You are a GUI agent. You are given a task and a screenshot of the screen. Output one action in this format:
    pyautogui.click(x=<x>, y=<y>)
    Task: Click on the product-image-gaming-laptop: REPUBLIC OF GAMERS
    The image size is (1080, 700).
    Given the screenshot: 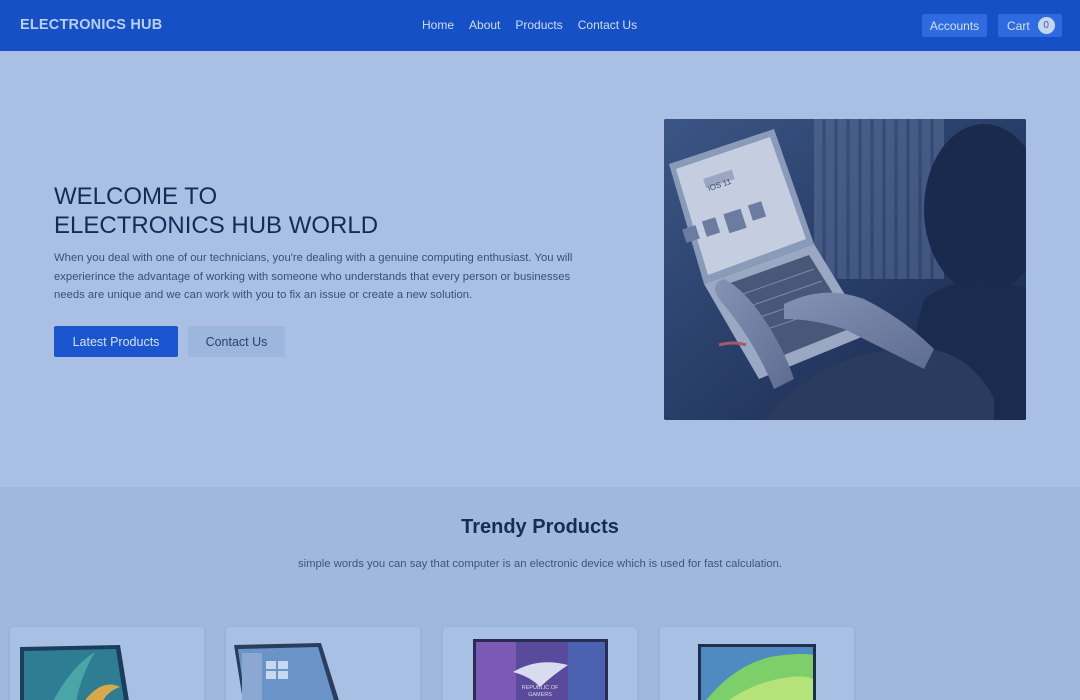 What is the action you would take?
    pyautogui.click(x=540, y=669)
    